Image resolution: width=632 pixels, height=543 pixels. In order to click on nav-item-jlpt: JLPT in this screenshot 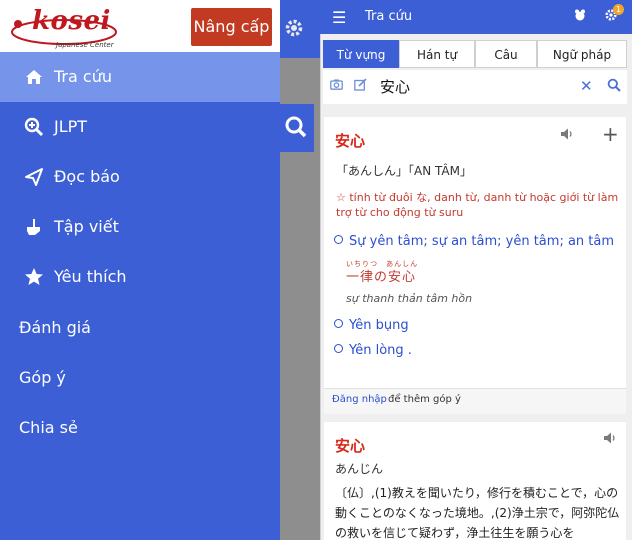, I will do `click(140, 127)`.